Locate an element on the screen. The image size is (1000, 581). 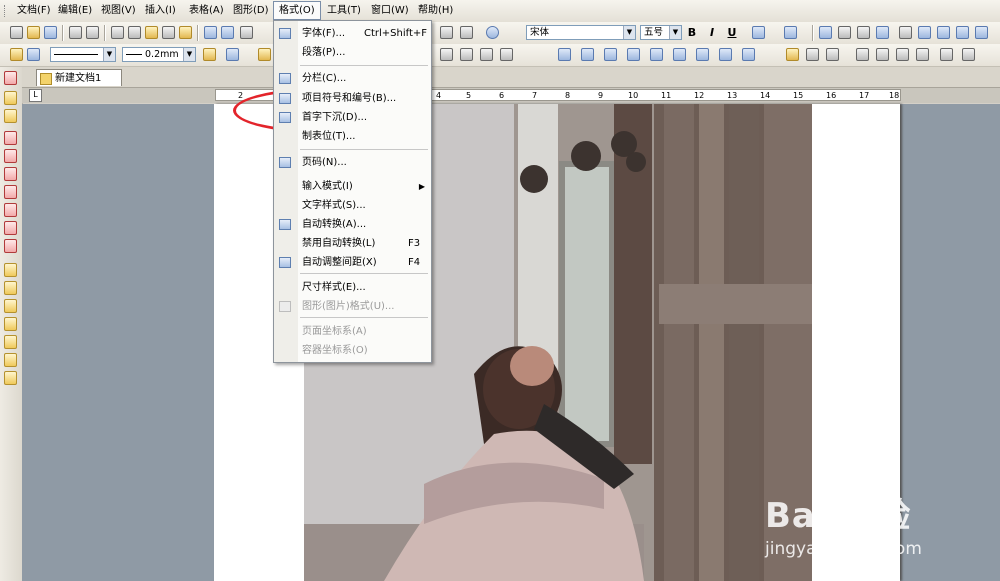
show-marks-icon is located at coordinates (446, 32).